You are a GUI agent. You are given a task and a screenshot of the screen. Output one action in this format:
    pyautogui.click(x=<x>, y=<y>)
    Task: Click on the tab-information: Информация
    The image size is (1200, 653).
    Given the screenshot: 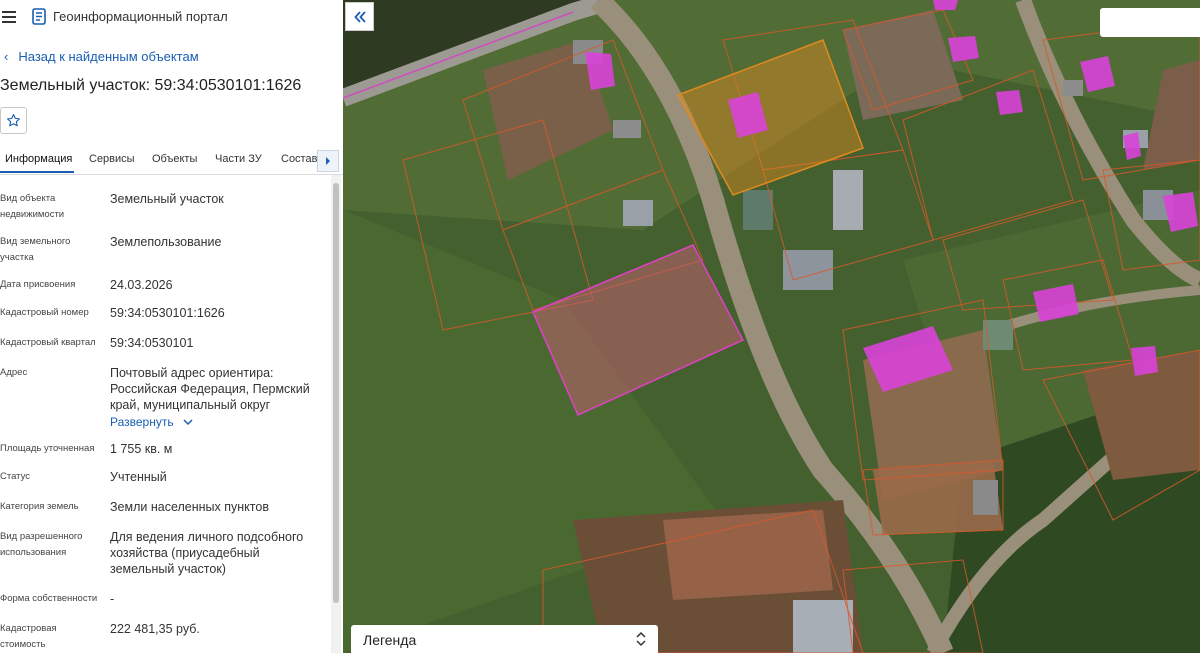 What is the action you would take?
    pyautogui.click(x=38, y=159)
    